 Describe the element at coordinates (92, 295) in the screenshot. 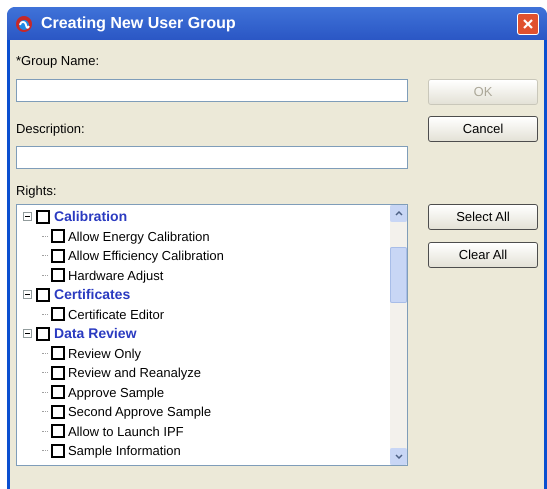

I see `tree-group-label: Certificates` at that location.